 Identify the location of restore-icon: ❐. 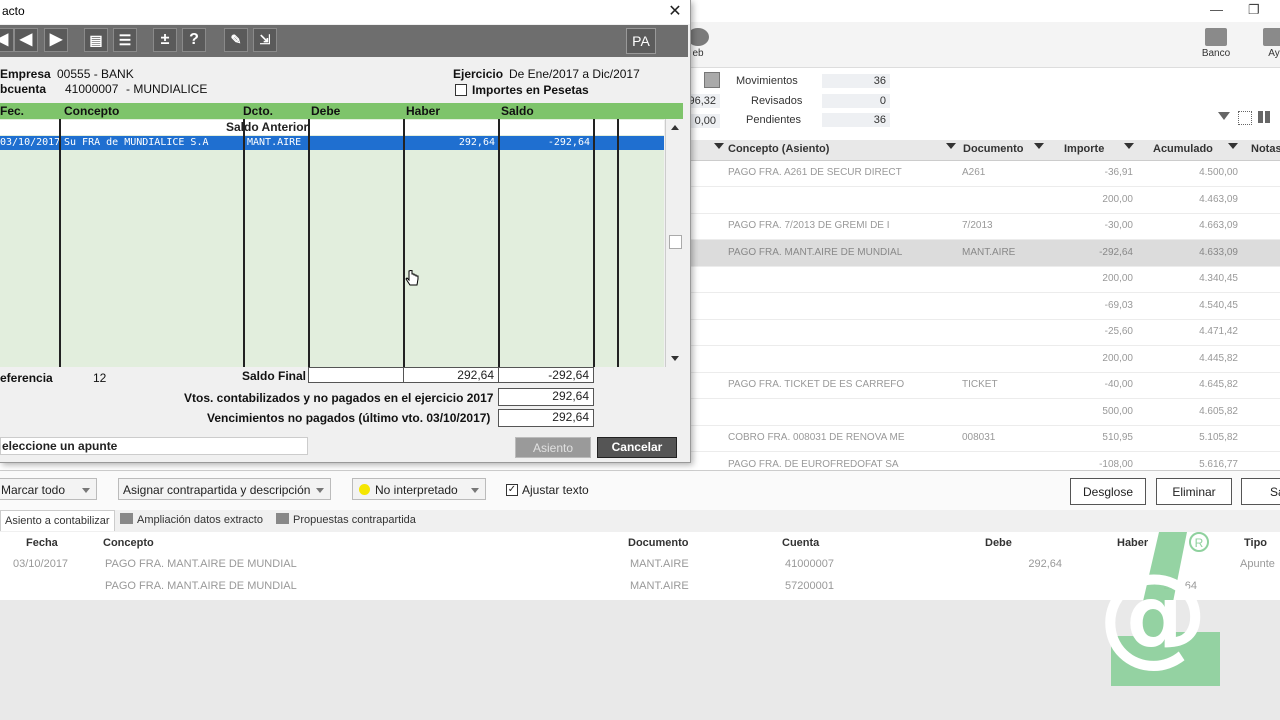
(1254, 10).